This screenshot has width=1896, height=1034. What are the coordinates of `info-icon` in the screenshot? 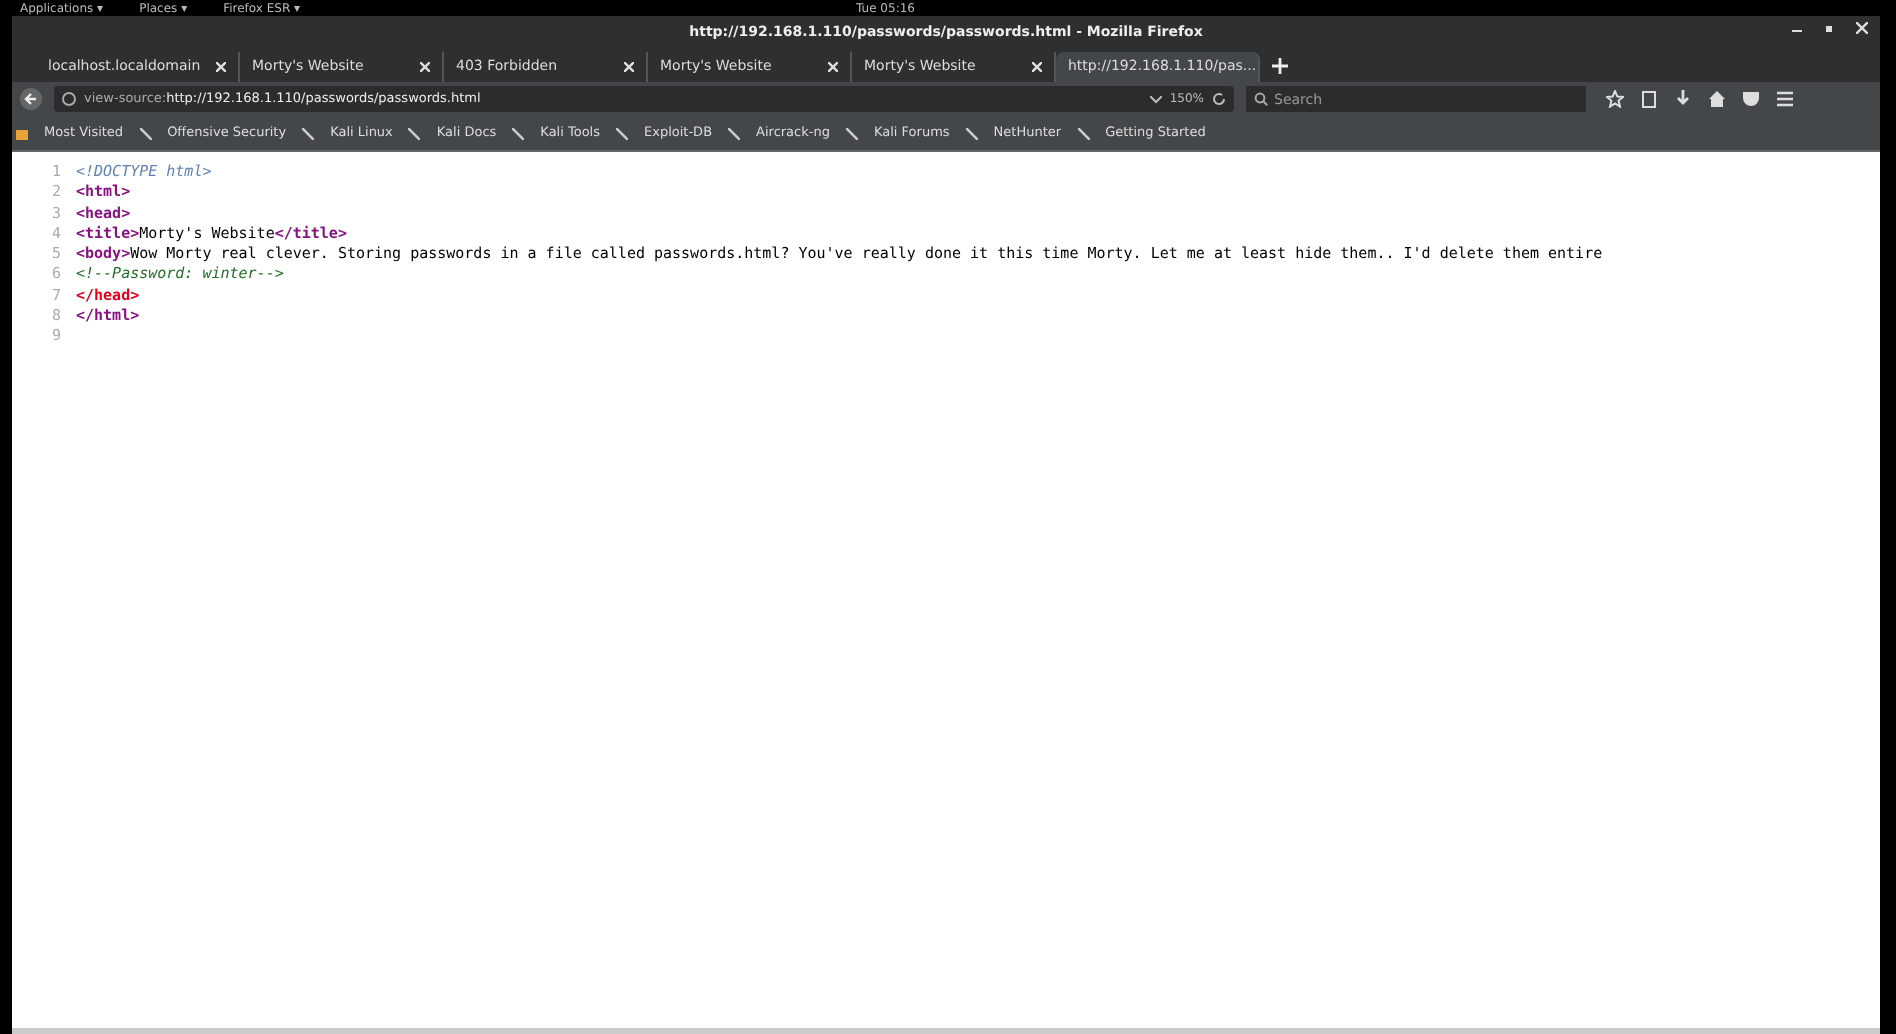 It's located at (69, 99).